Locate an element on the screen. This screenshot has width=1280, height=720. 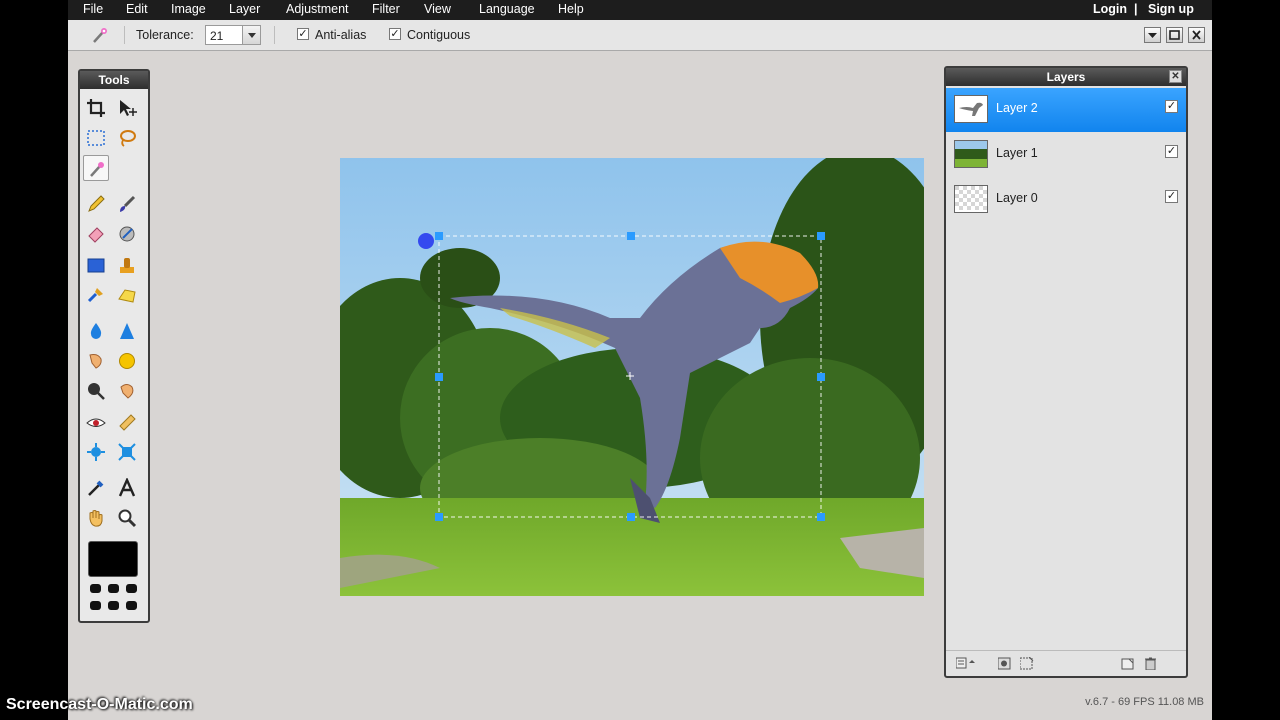
crop-tool-button is located at coordinates (96, 108).